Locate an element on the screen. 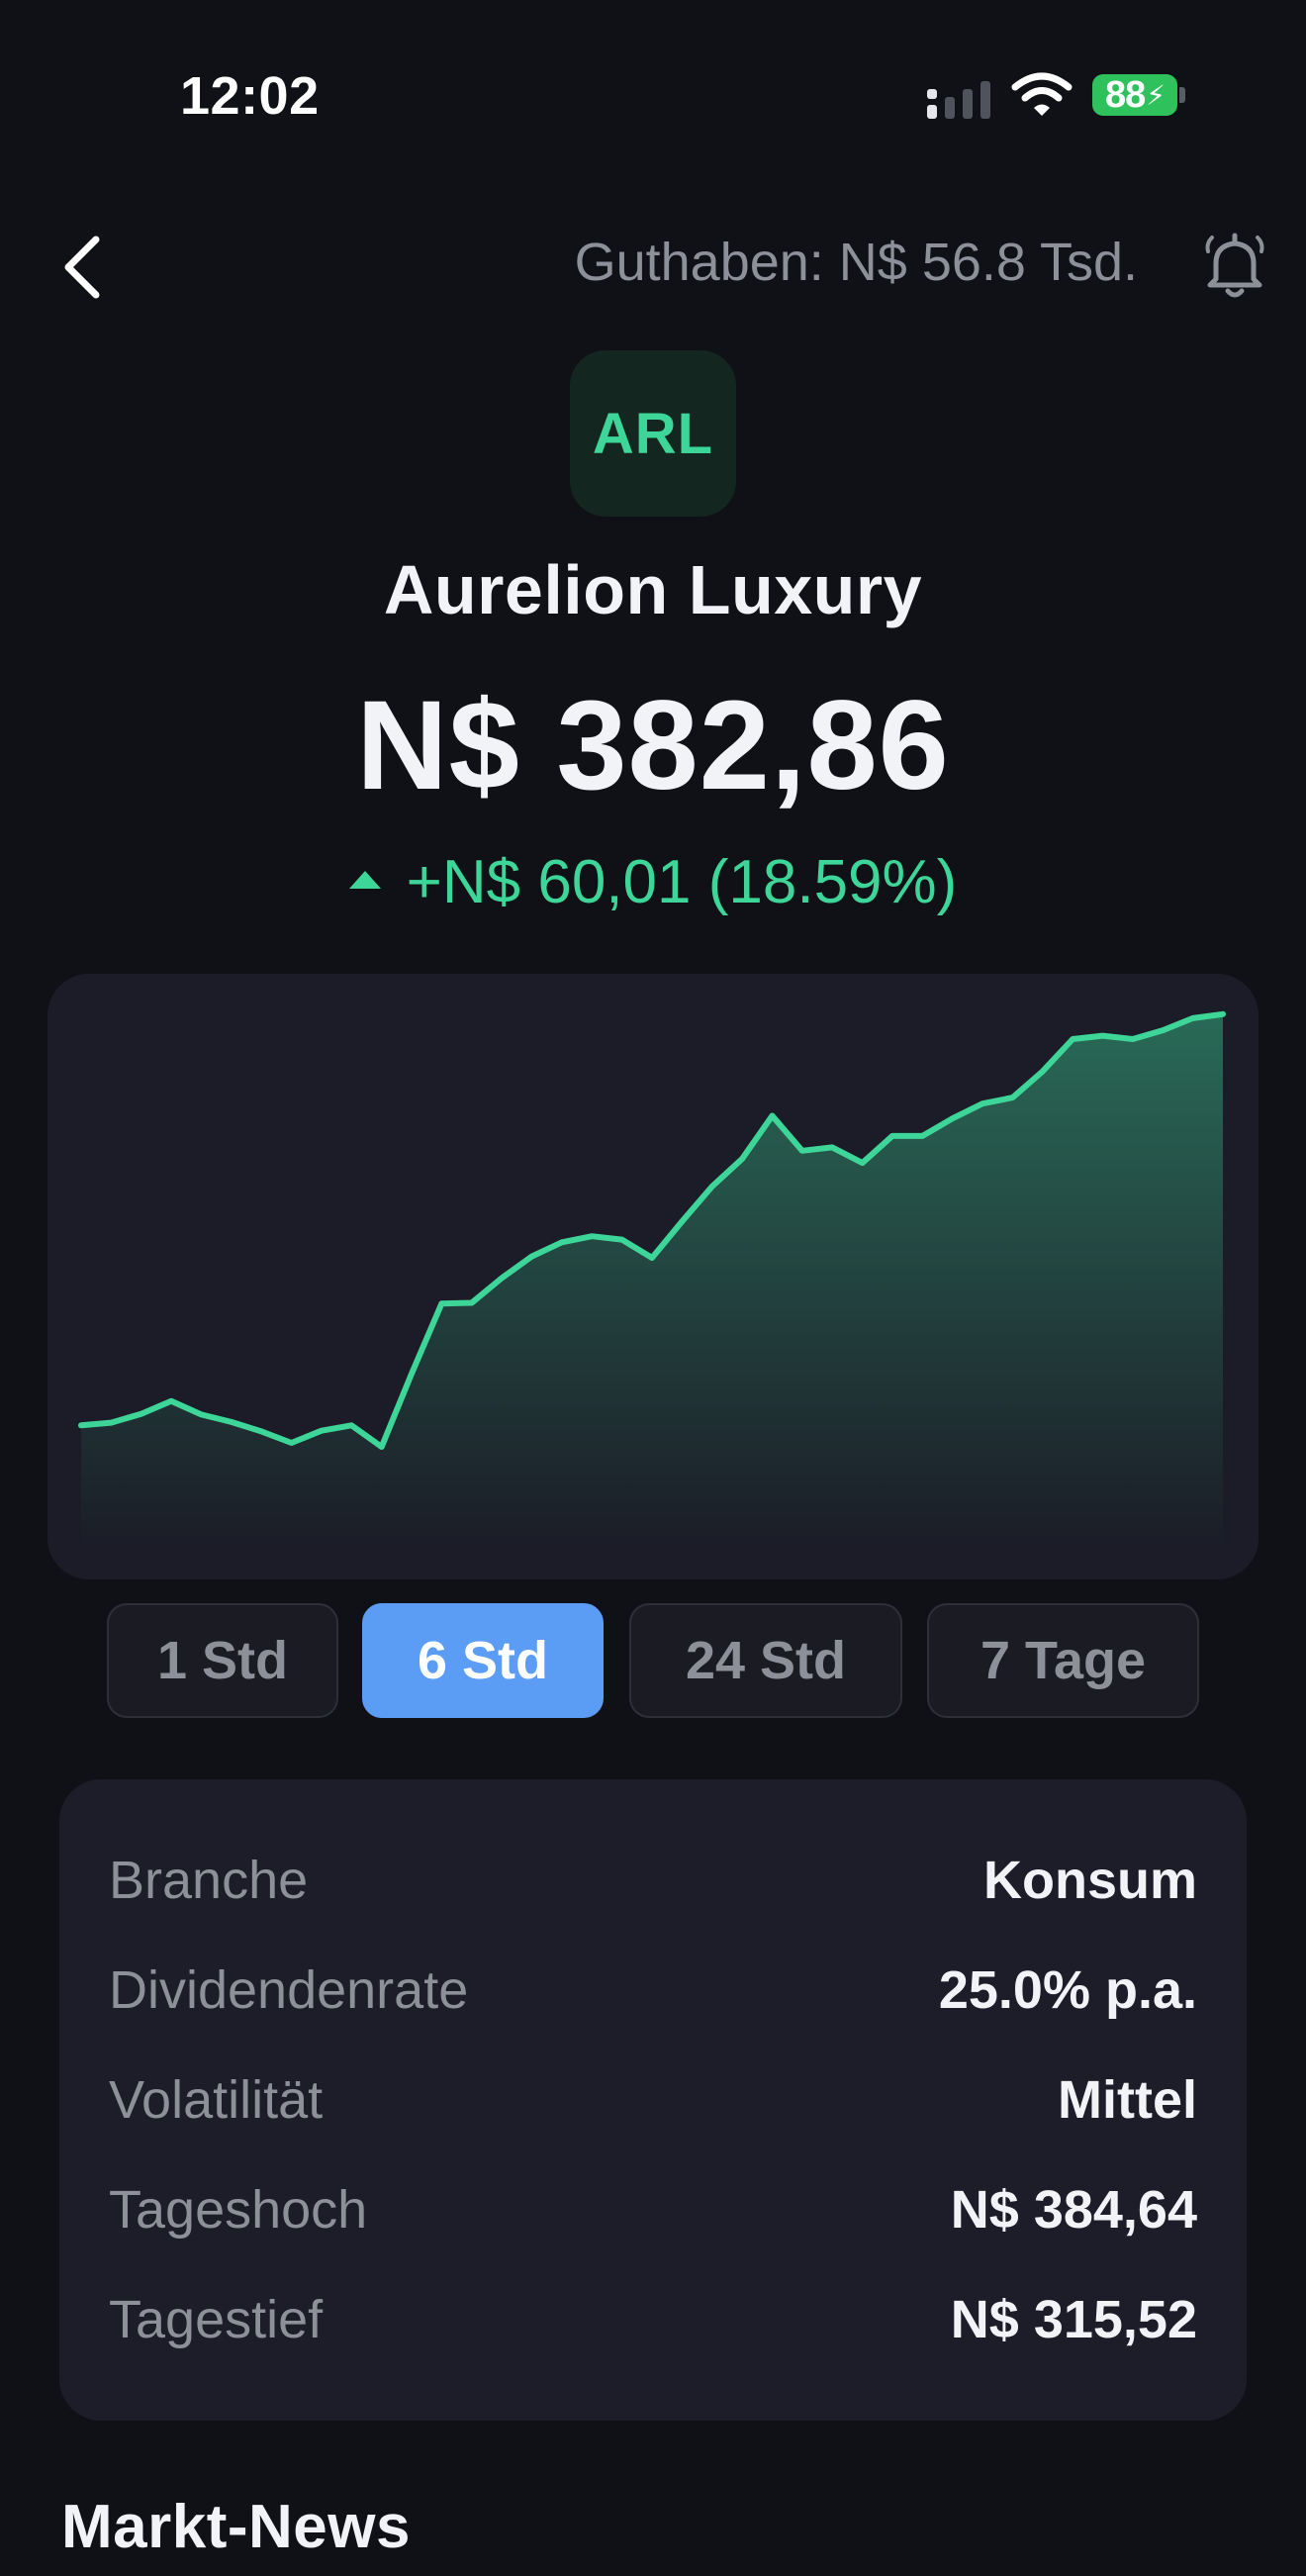 The height and width of the screenshot is (2576, 1306). detail-row-day-low: Tagestief N$ 315,52 is located at coordinates (653, 2319).